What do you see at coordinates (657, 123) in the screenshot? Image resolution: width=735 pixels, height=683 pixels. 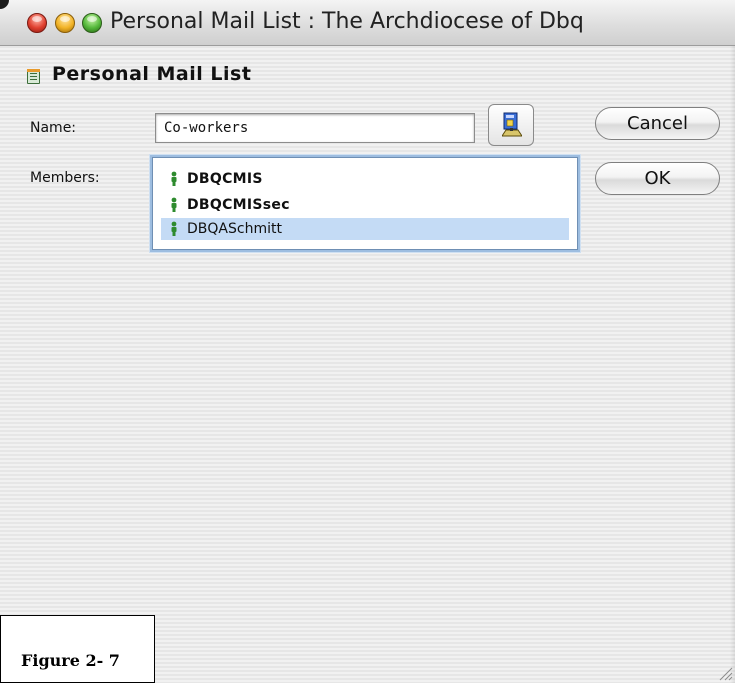 I see `cancel-button: Cancel` at bounding box center [657, 123].